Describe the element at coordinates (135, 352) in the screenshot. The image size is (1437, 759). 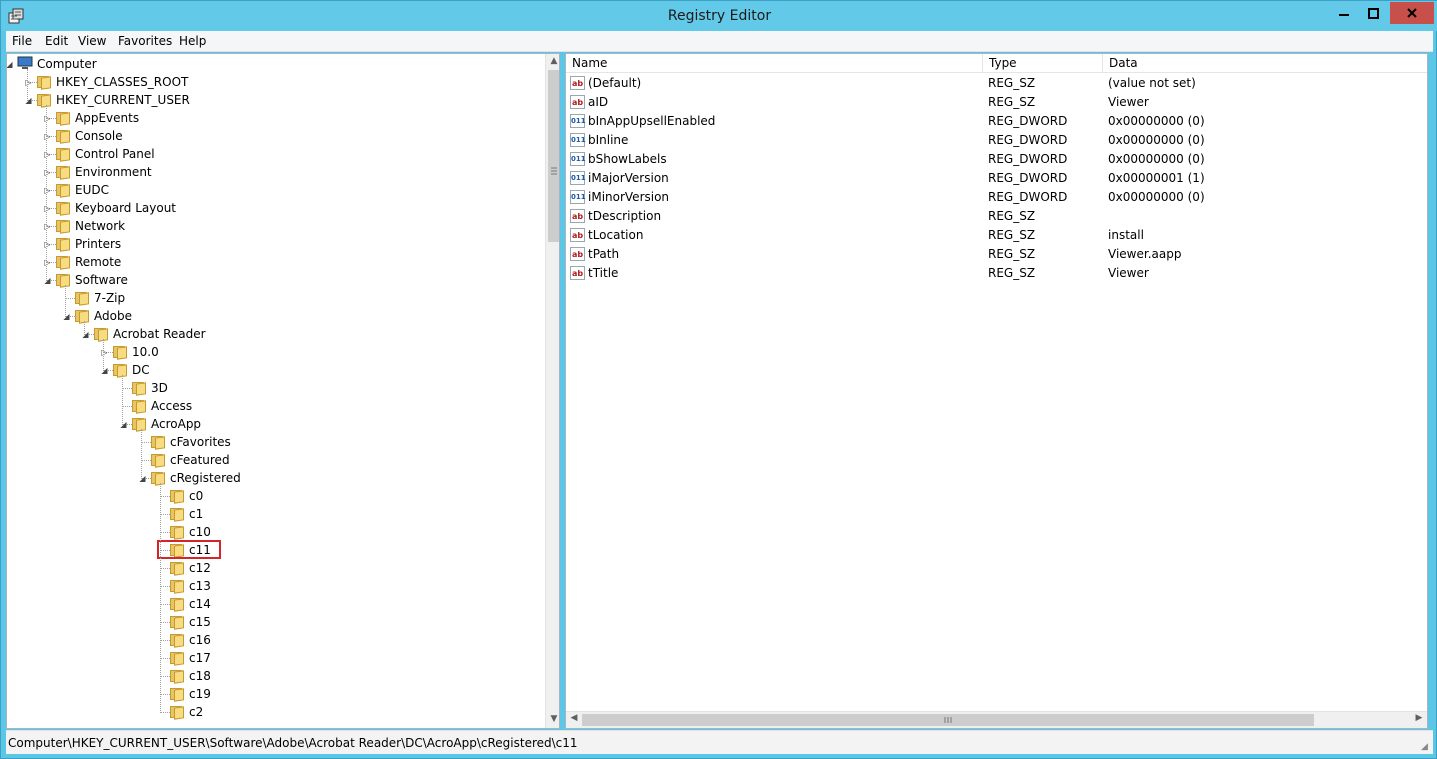
I see `tree-item: 10.0` at that location.